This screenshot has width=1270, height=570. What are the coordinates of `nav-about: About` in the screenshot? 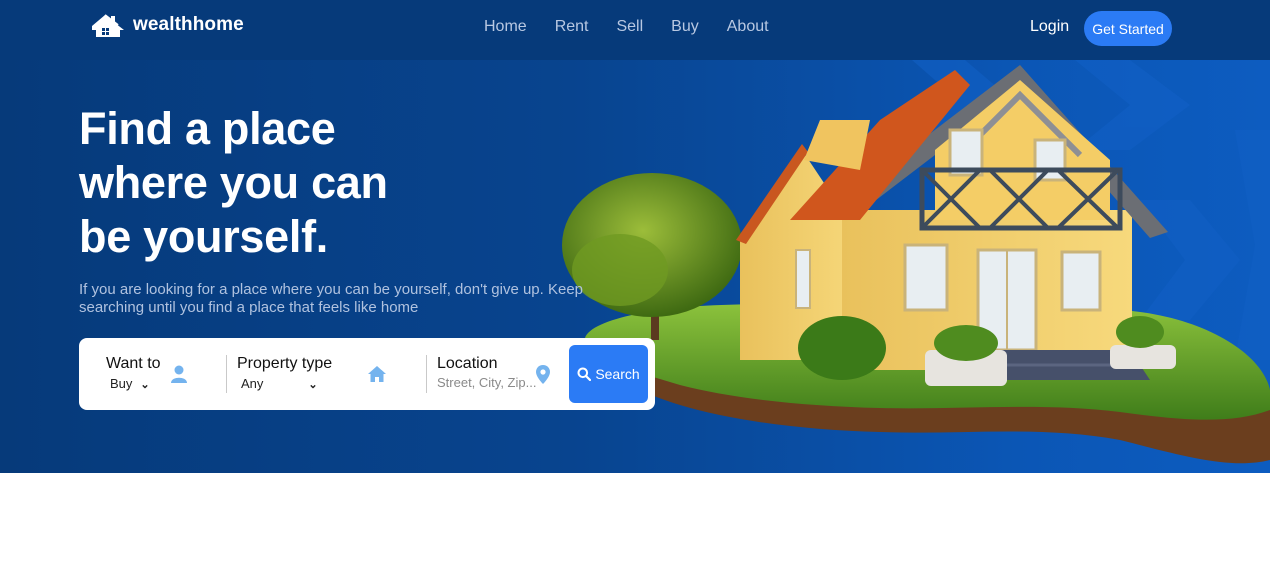 It's located at (748, 27).